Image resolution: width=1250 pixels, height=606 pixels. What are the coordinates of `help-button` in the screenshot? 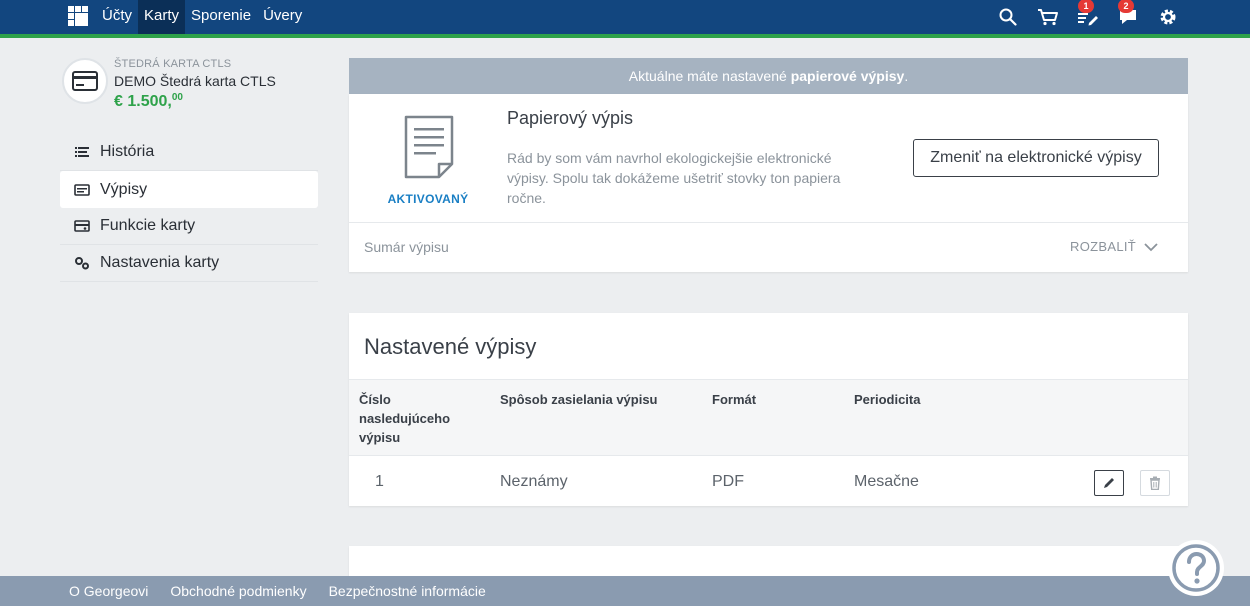 It's located at (1196, 568).